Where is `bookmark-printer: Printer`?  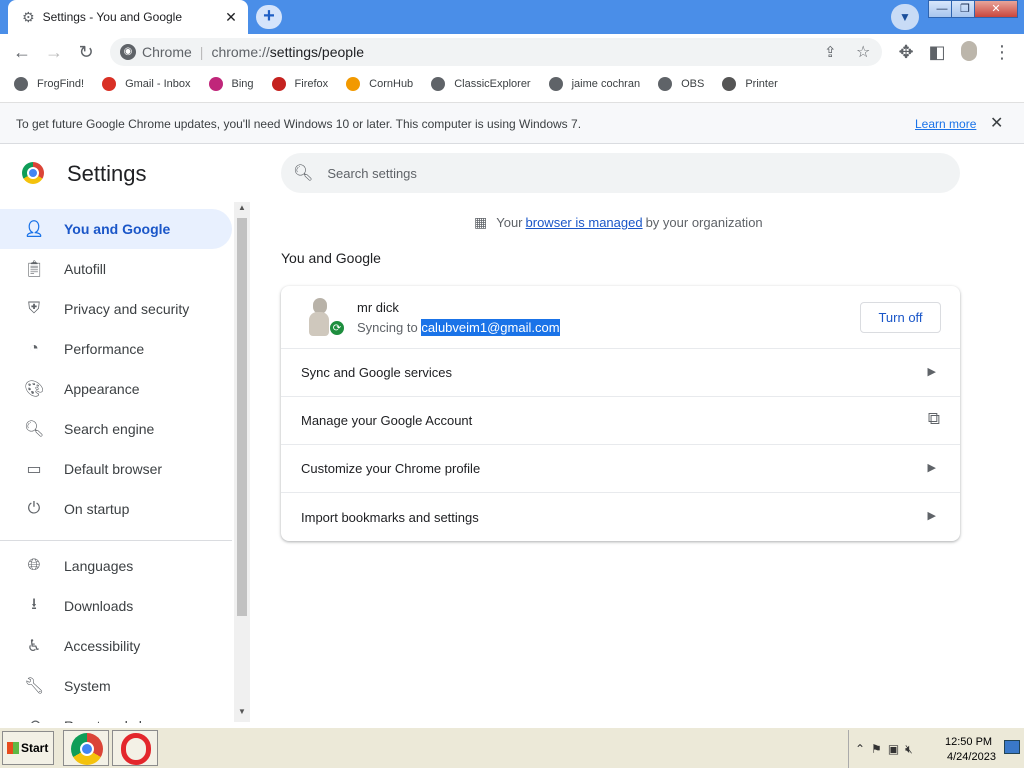 bookmark-printer: Printer is located at coordinates (750, 84).